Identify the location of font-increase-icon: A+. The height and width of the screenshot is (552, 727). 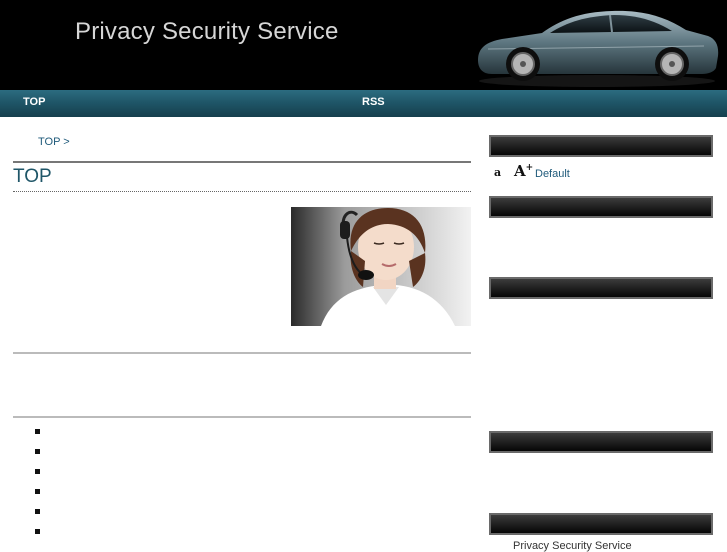
(523, 171).